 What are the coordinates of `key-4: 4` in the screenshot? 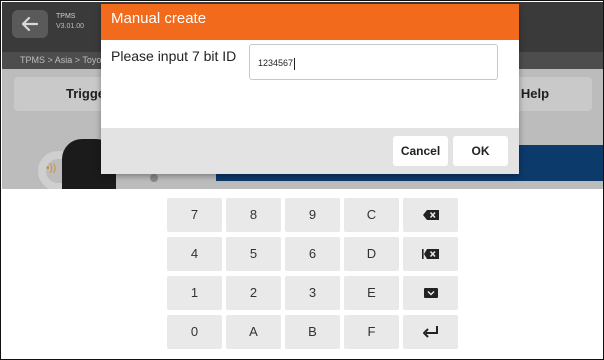 It's located at (194, 254).